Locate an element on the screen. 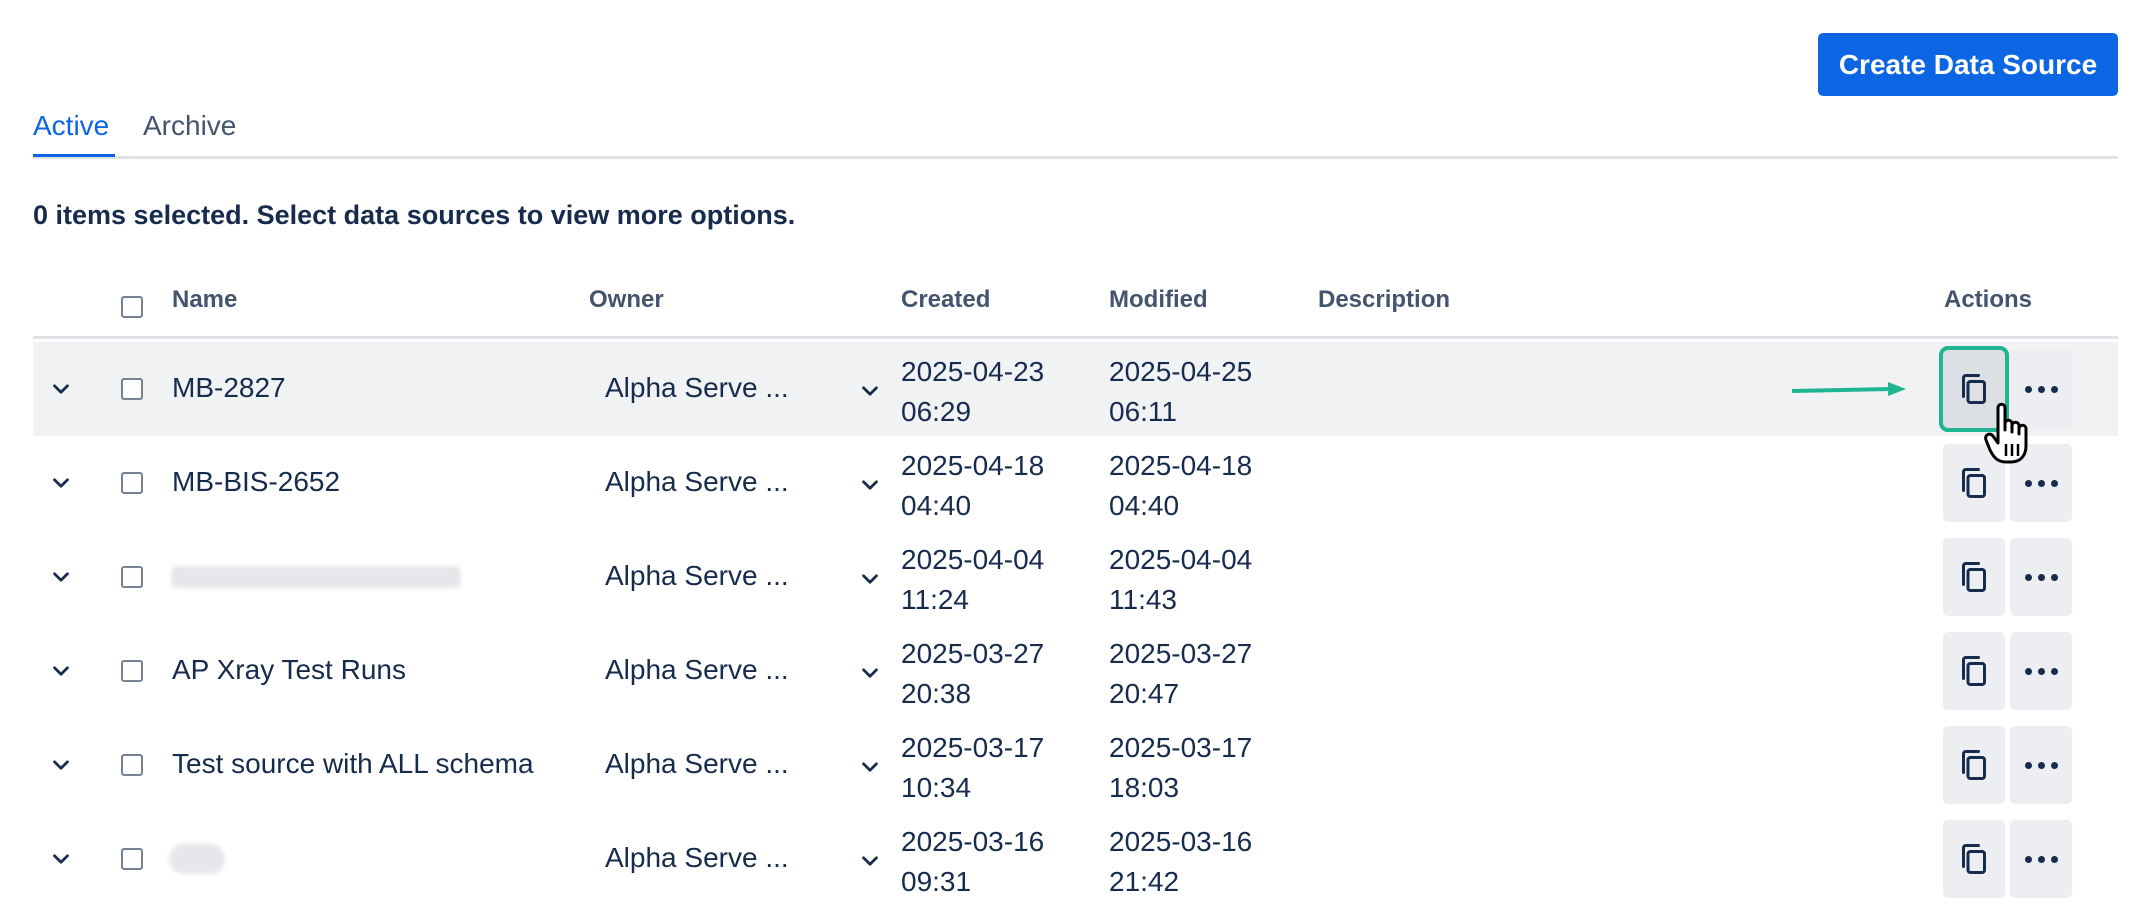 The height and width of the screenshot is (921, 2135). row-name: Test source with ALL schema is located at coordinates (353, 764).